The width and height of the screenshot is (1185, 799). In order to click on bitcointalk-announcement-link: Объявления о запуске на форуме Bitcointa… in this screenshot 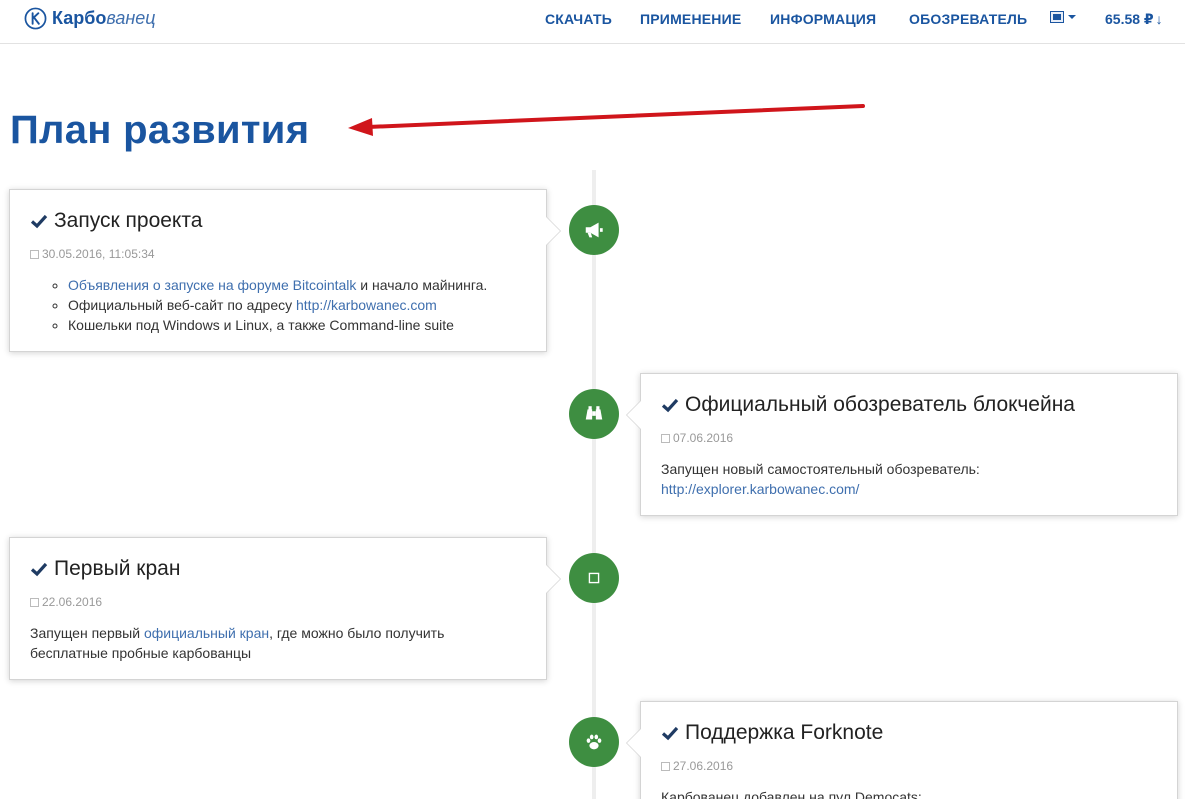, I will do `click(212, 285)`.